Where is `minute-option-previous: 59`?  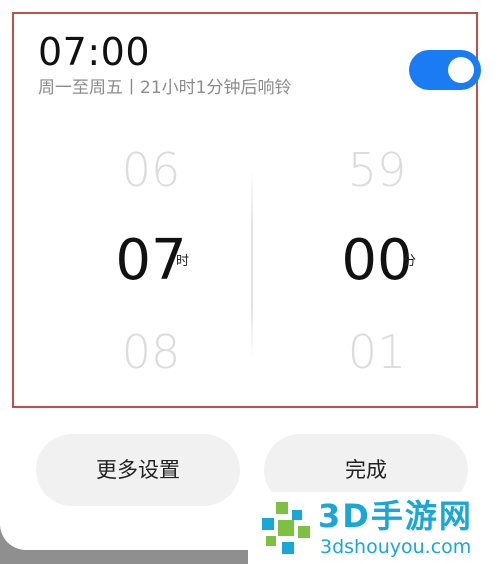
minute-option-previous: 59 is located at coordinates (377, 170).